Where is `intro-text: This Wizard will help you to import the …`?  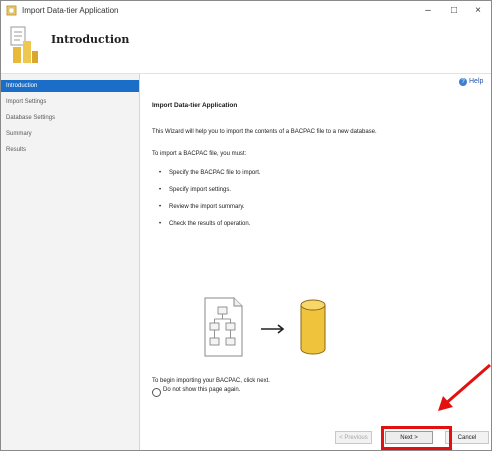 intro-text: This Wizard will help you to import the … is located at coordinates (264, 132).